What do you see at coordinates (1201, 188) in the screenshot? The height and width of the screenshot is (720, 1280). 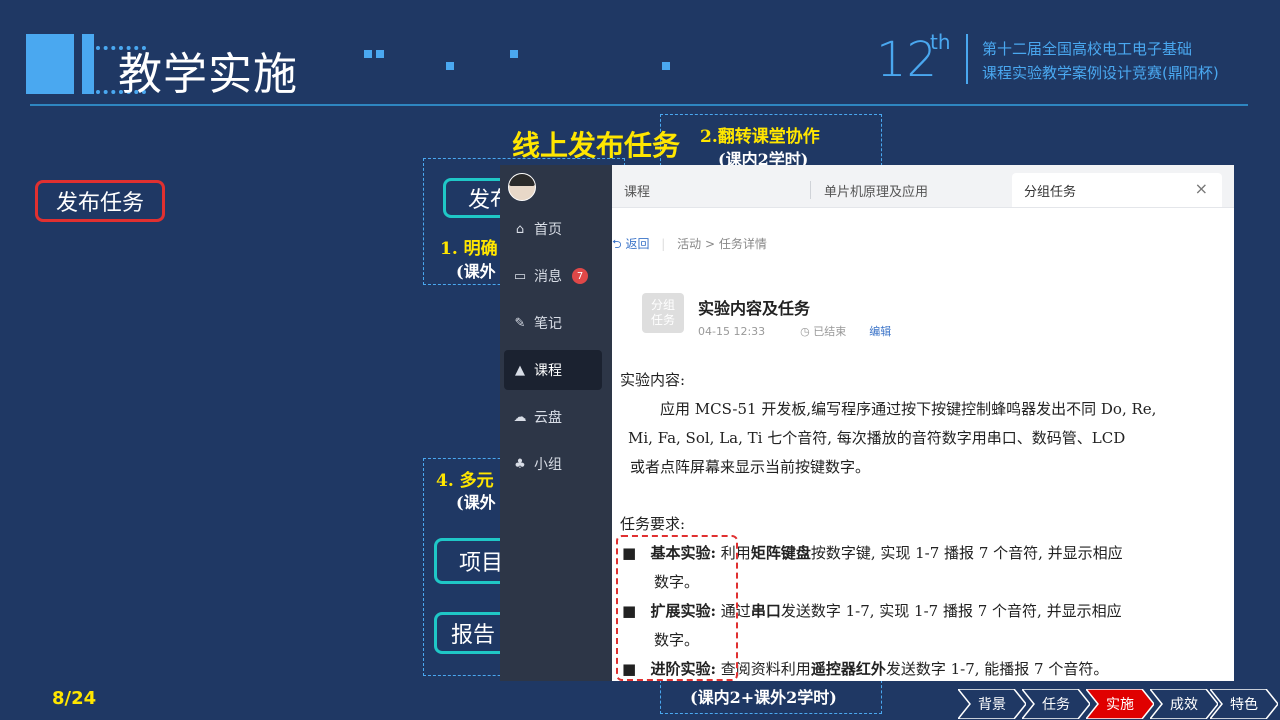 I see `close-icon: ×` at bounding box center [1201, 188].